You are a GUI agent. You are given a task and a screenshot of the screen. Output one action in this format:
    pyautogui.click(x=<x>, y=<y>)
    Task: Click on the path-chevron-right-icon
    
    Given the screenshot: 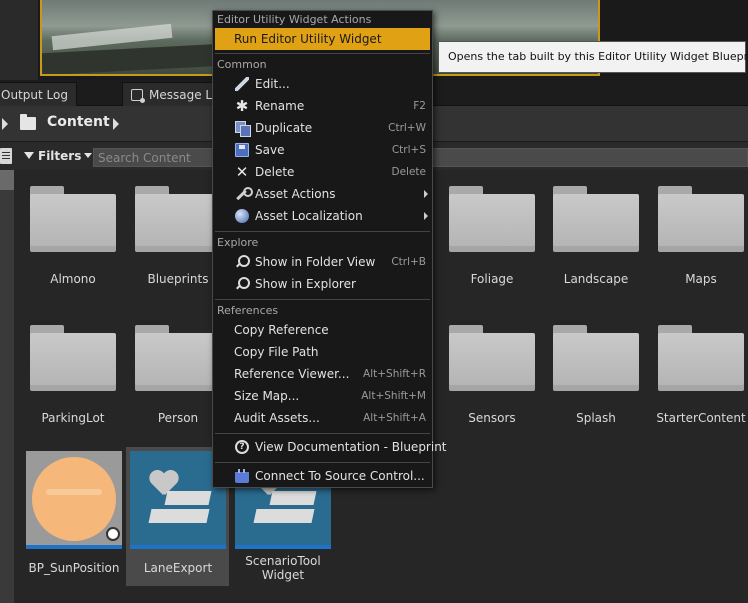 What is the action you would take?
    pyautogui.click(x=116, y=124)
    